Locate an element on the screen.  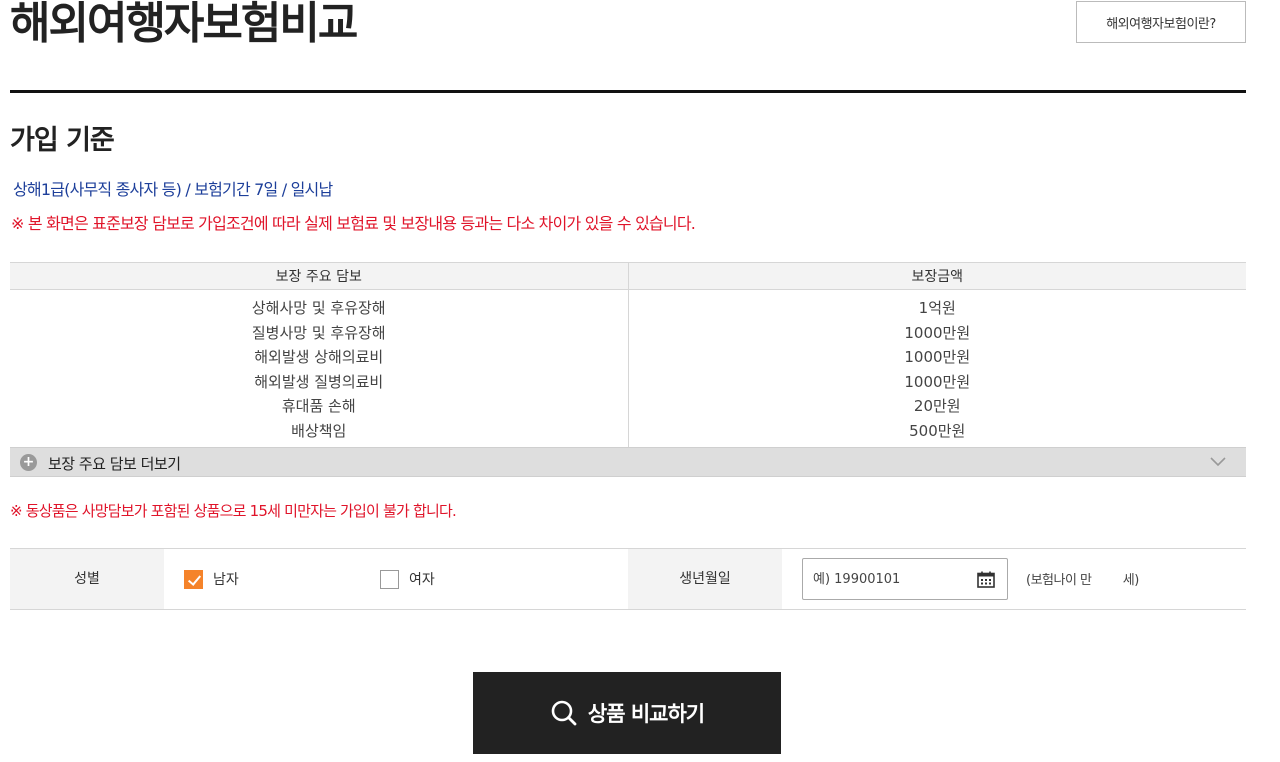
coverage-amount: 20만원 is located at coordinates (937, 406).